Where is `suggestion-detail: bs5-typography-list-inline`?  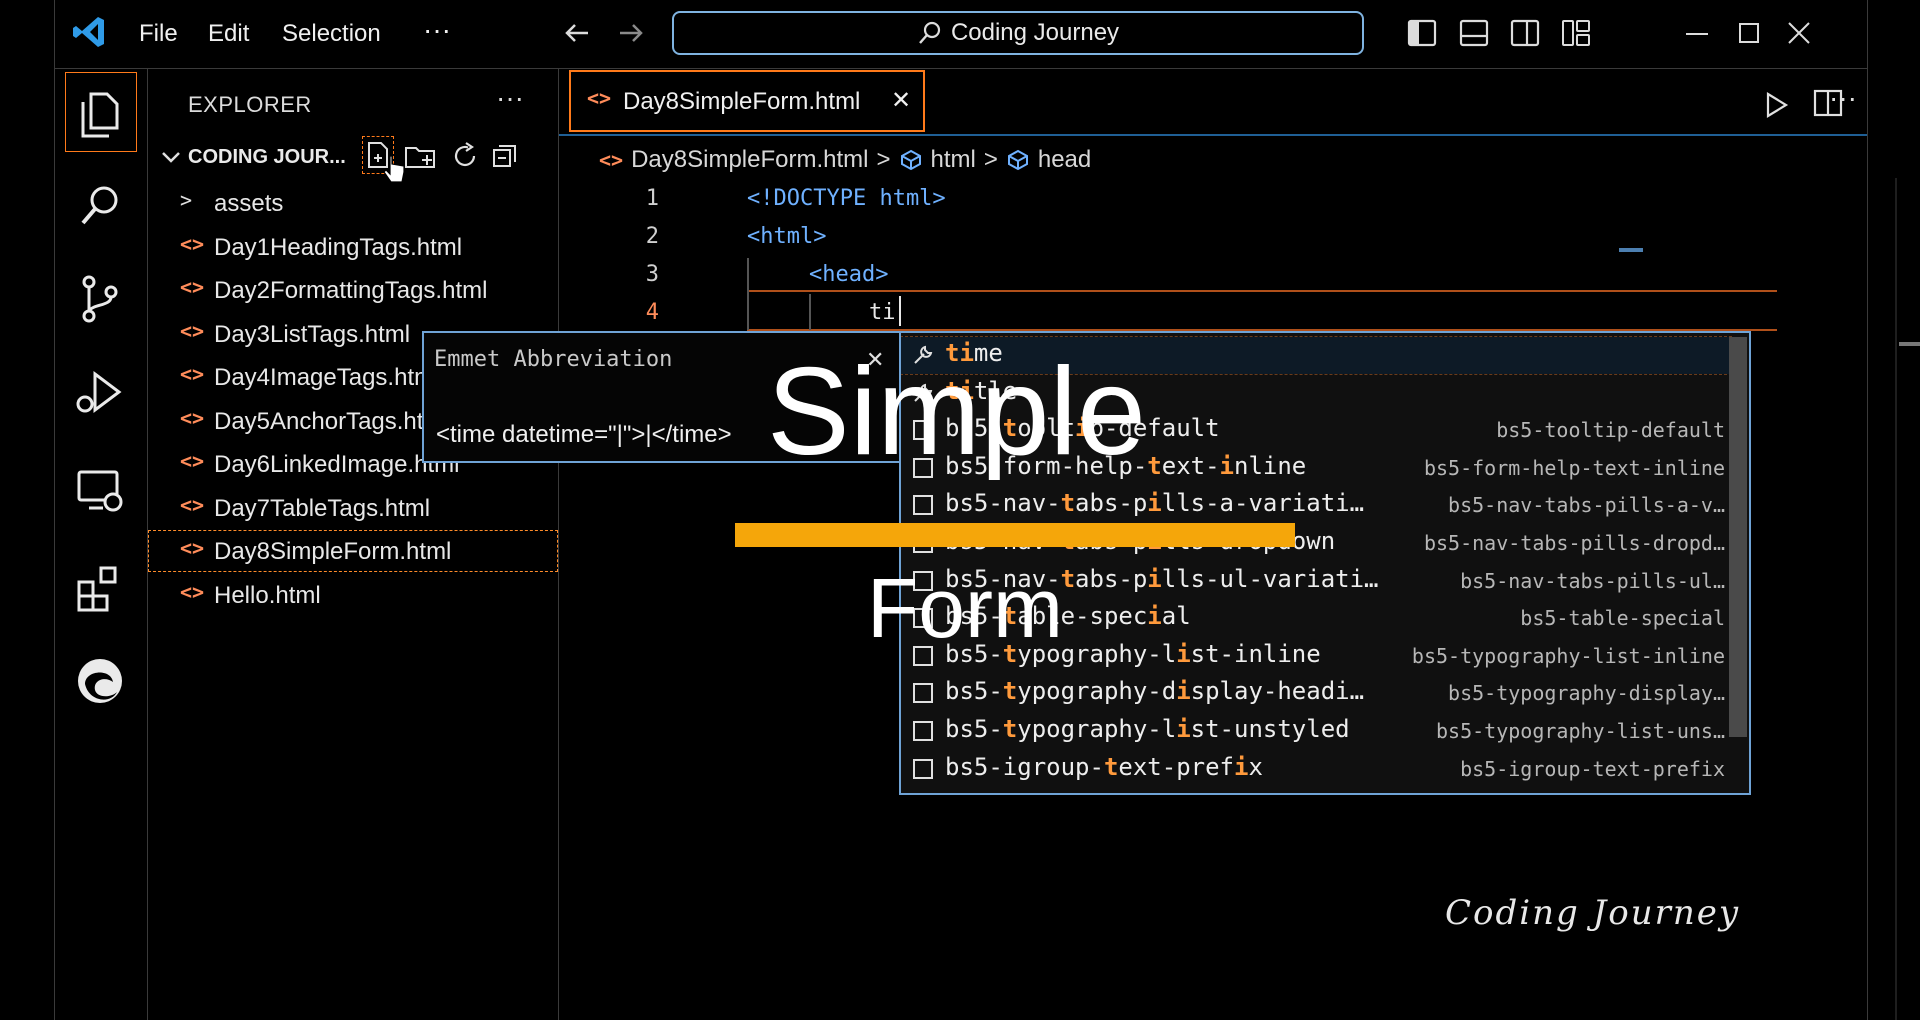
suggestion-detail: bs5-typography-list-inline is located at coordinates (1568, 655).